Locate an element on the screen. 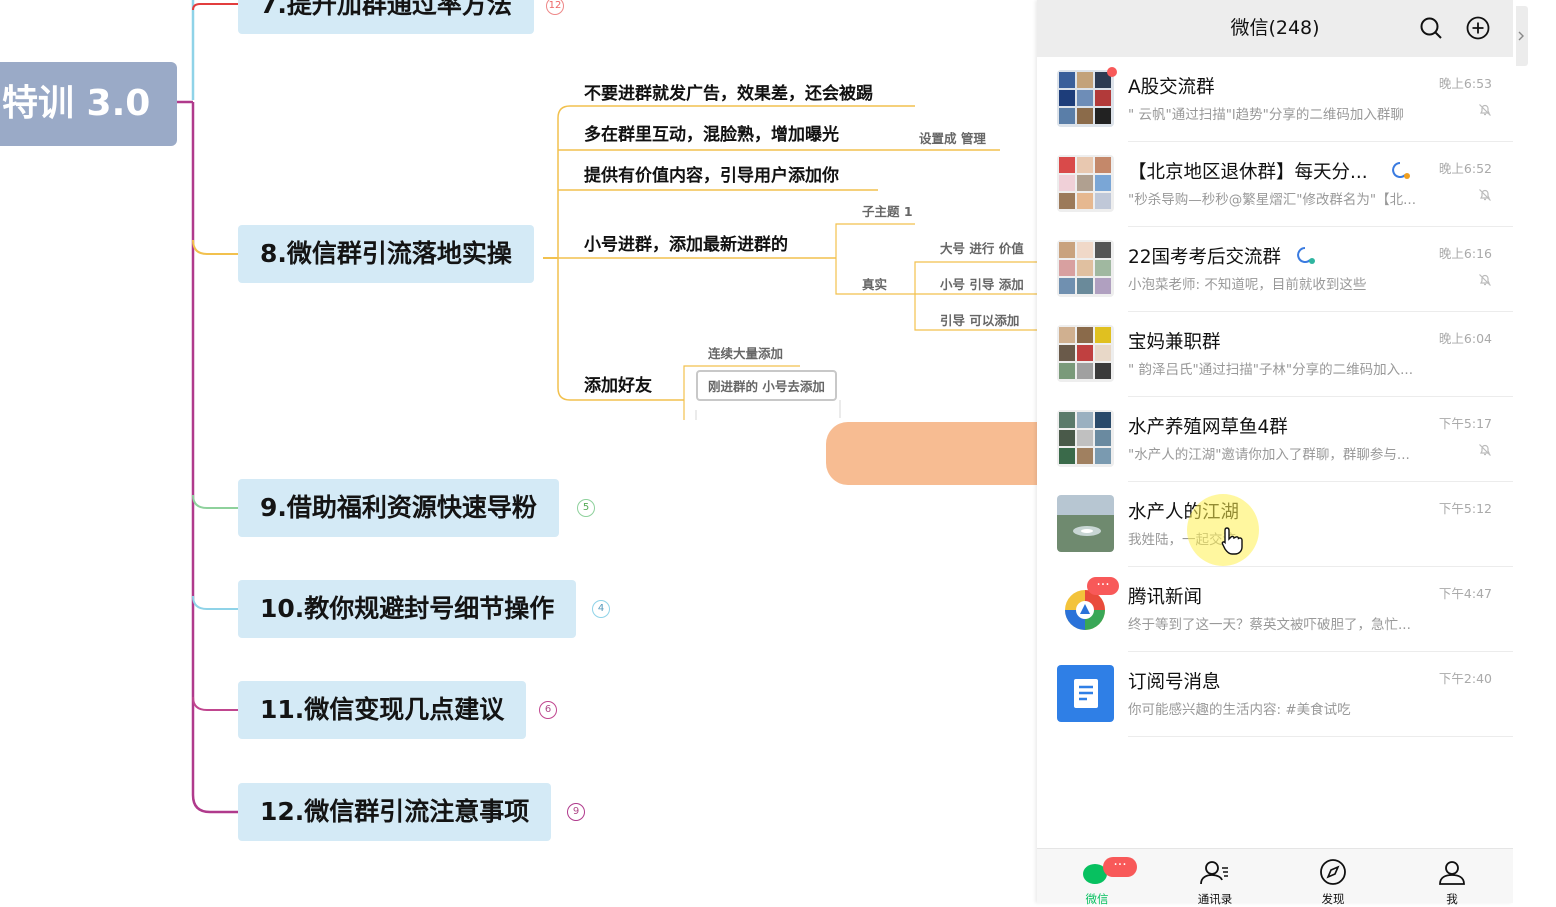 The height and width of the screenshot is (907, 1556). tab-label: 我 is located at coordinates (1452, 899).